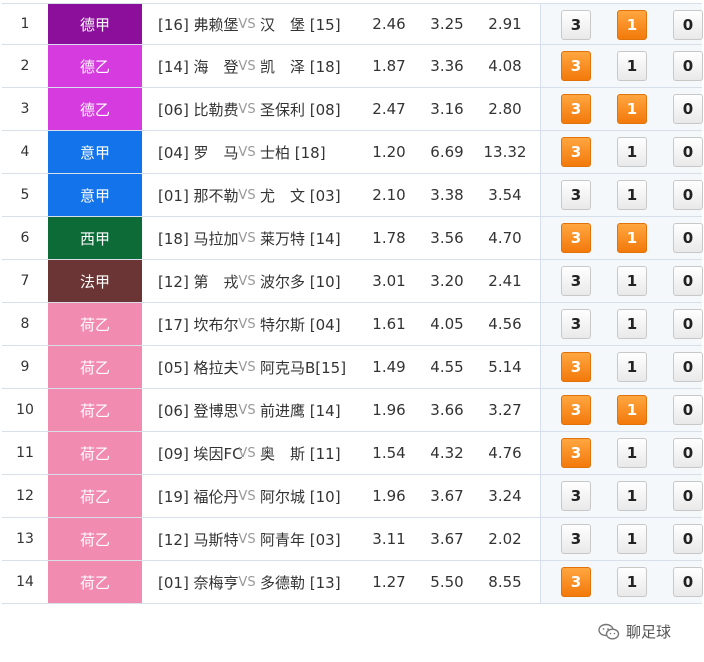 Image resolution: width=704 pixels, height=662 pixels. Describe the element at coordinates (300, 496) in the screenshot. I see `away-team: 阿尔城 [10]` at that location.